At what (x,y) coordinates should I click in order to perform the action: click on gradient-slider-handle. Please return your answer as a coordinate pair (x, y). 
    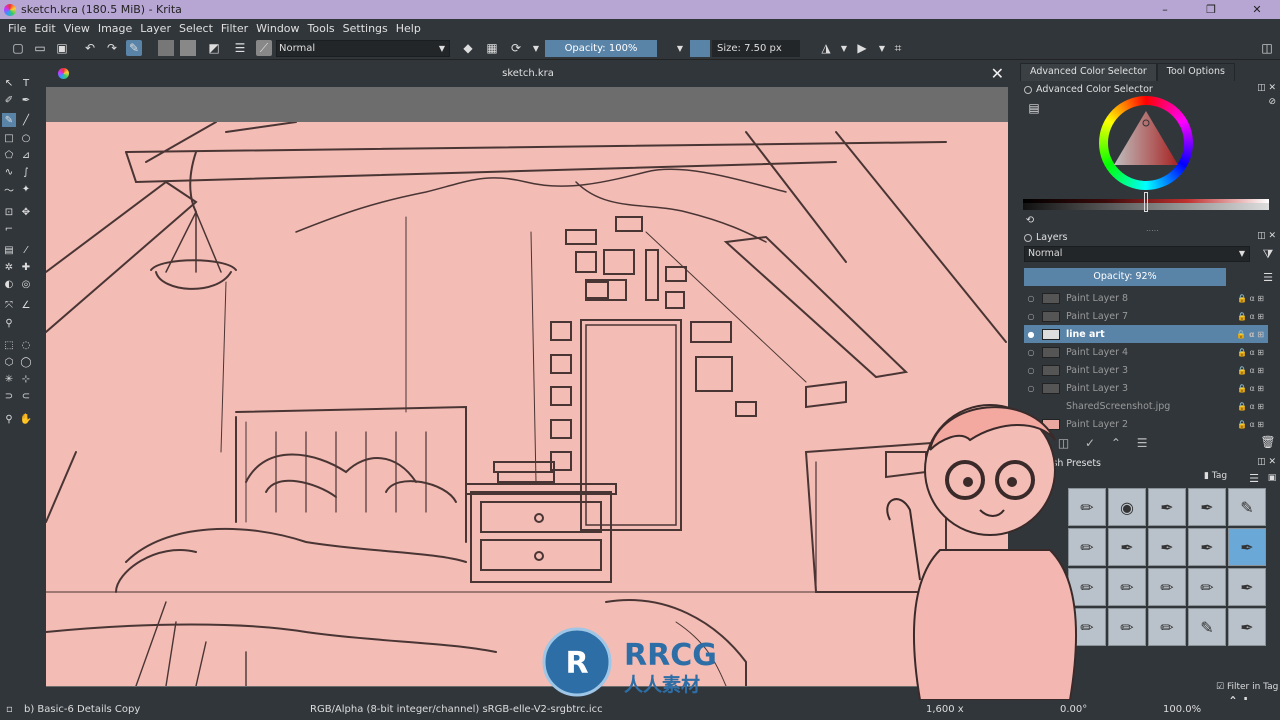
    Looking at the image, I should click on (1146, 202).